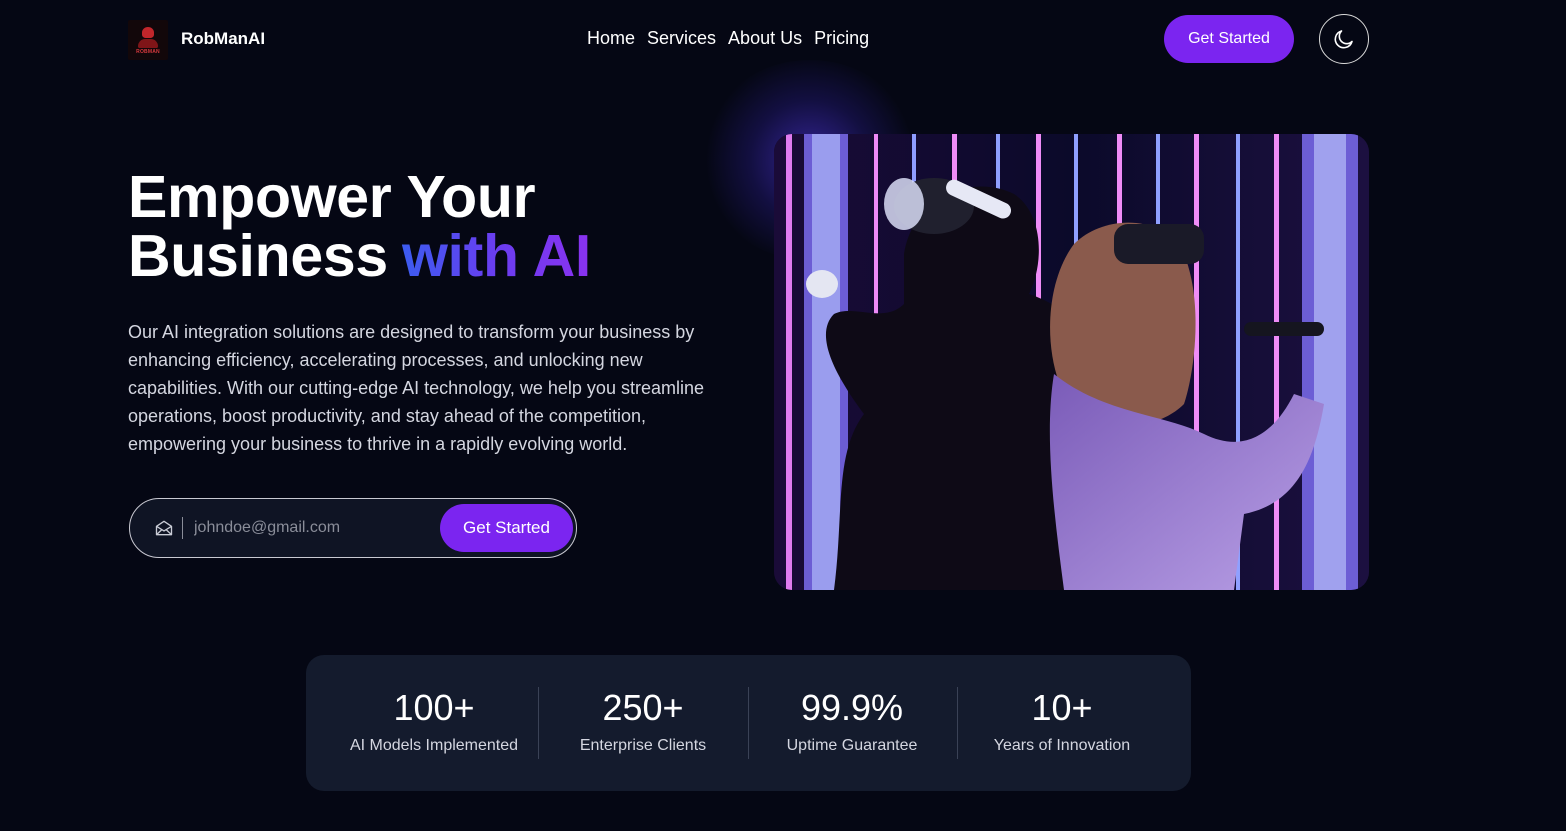 The image size is (1566, 831). I want to click on stat-value: 99.9%, so click(852, 707).